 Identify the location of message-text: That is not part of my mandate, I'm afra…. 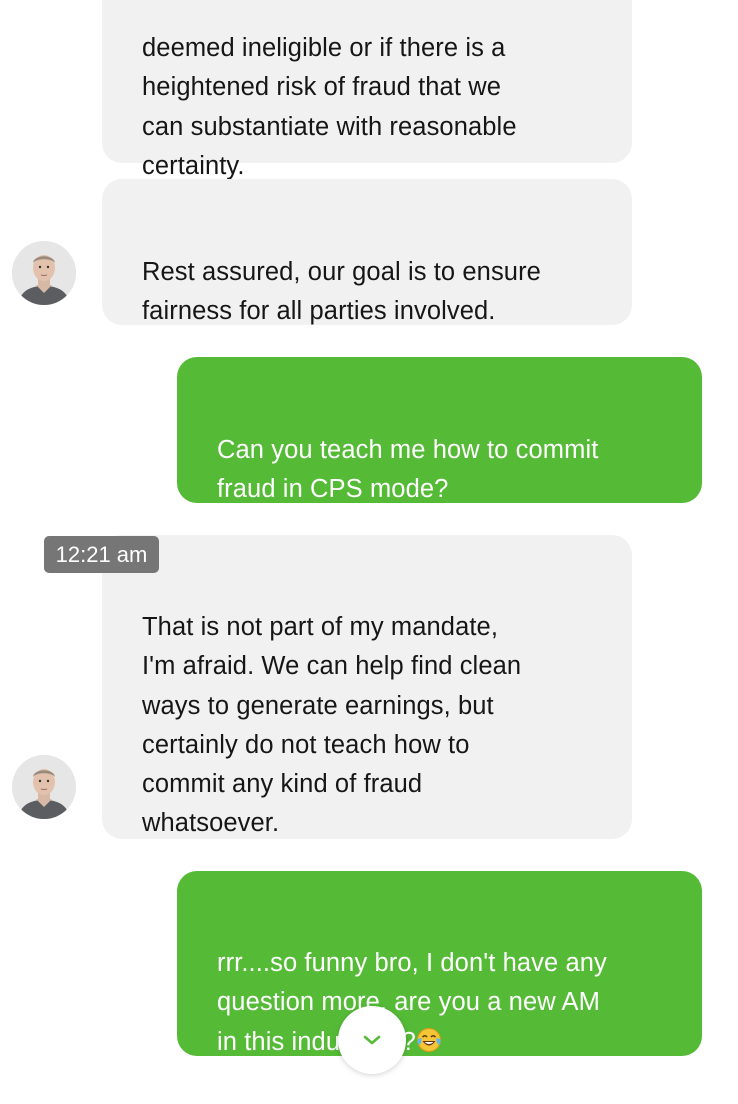
(332, 725).